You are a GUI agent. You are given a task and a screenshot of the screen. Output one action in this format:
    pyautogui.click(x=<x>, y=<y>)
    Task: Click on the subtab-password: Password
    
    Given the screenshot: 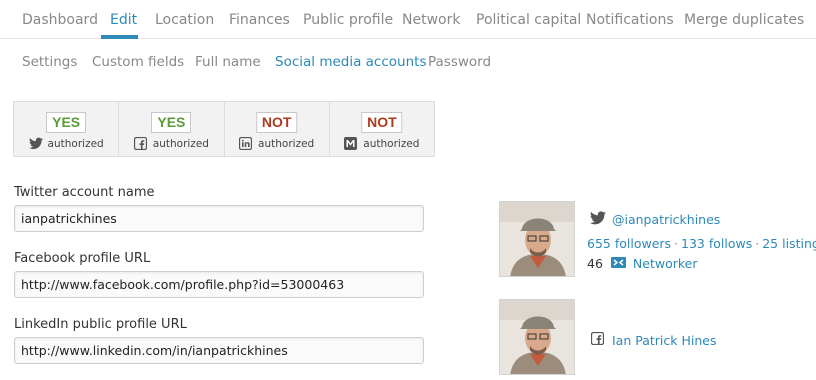 What is the action you would take?
    pyautogui.click(x=459, y=62)
    